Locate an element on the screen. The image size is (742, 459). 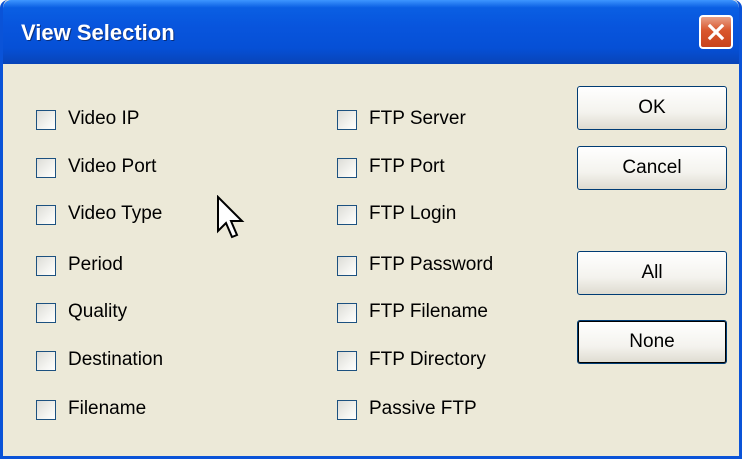
checkbox-label: FTP Login is located at coordinates (413, 213).